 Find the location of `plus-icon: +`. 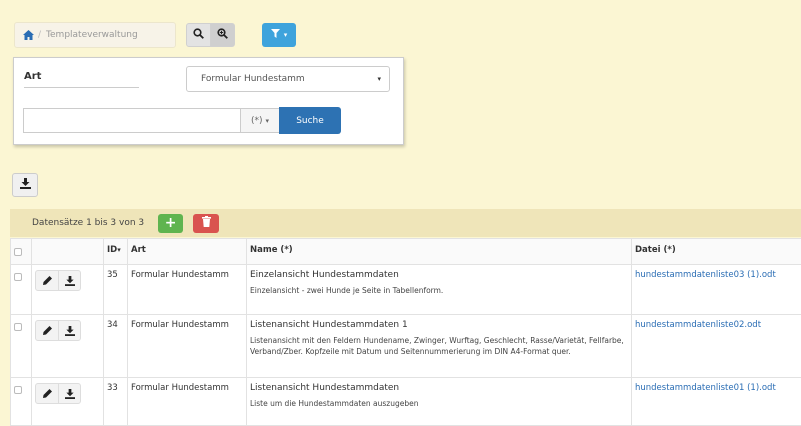

plus-icon: + is located at coordinates (171, 223).